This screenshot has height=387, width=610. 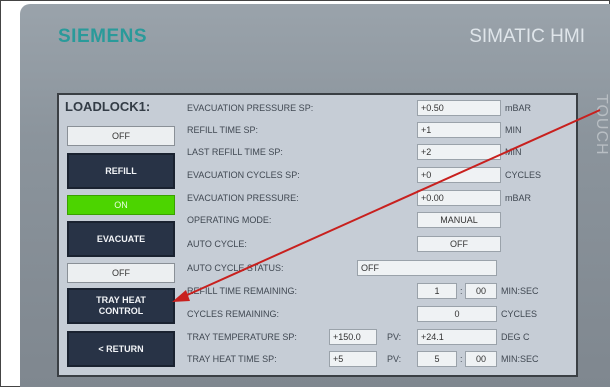 What do you see at coordinates (229, 220) in the screenshot?
I see `operating-mode-label: OPERATING MODE:` at bounding box center [229, 220].